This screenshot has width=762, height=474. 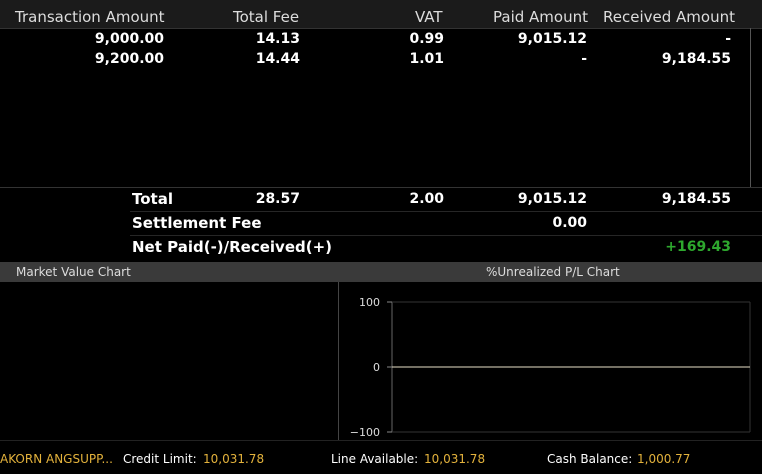 What do you see at coordinates (553, 272) in the screenshot?
I see `unrealized-pl-chart-title: %Unrealized P/L Chart` at bounding box center [553, 272].